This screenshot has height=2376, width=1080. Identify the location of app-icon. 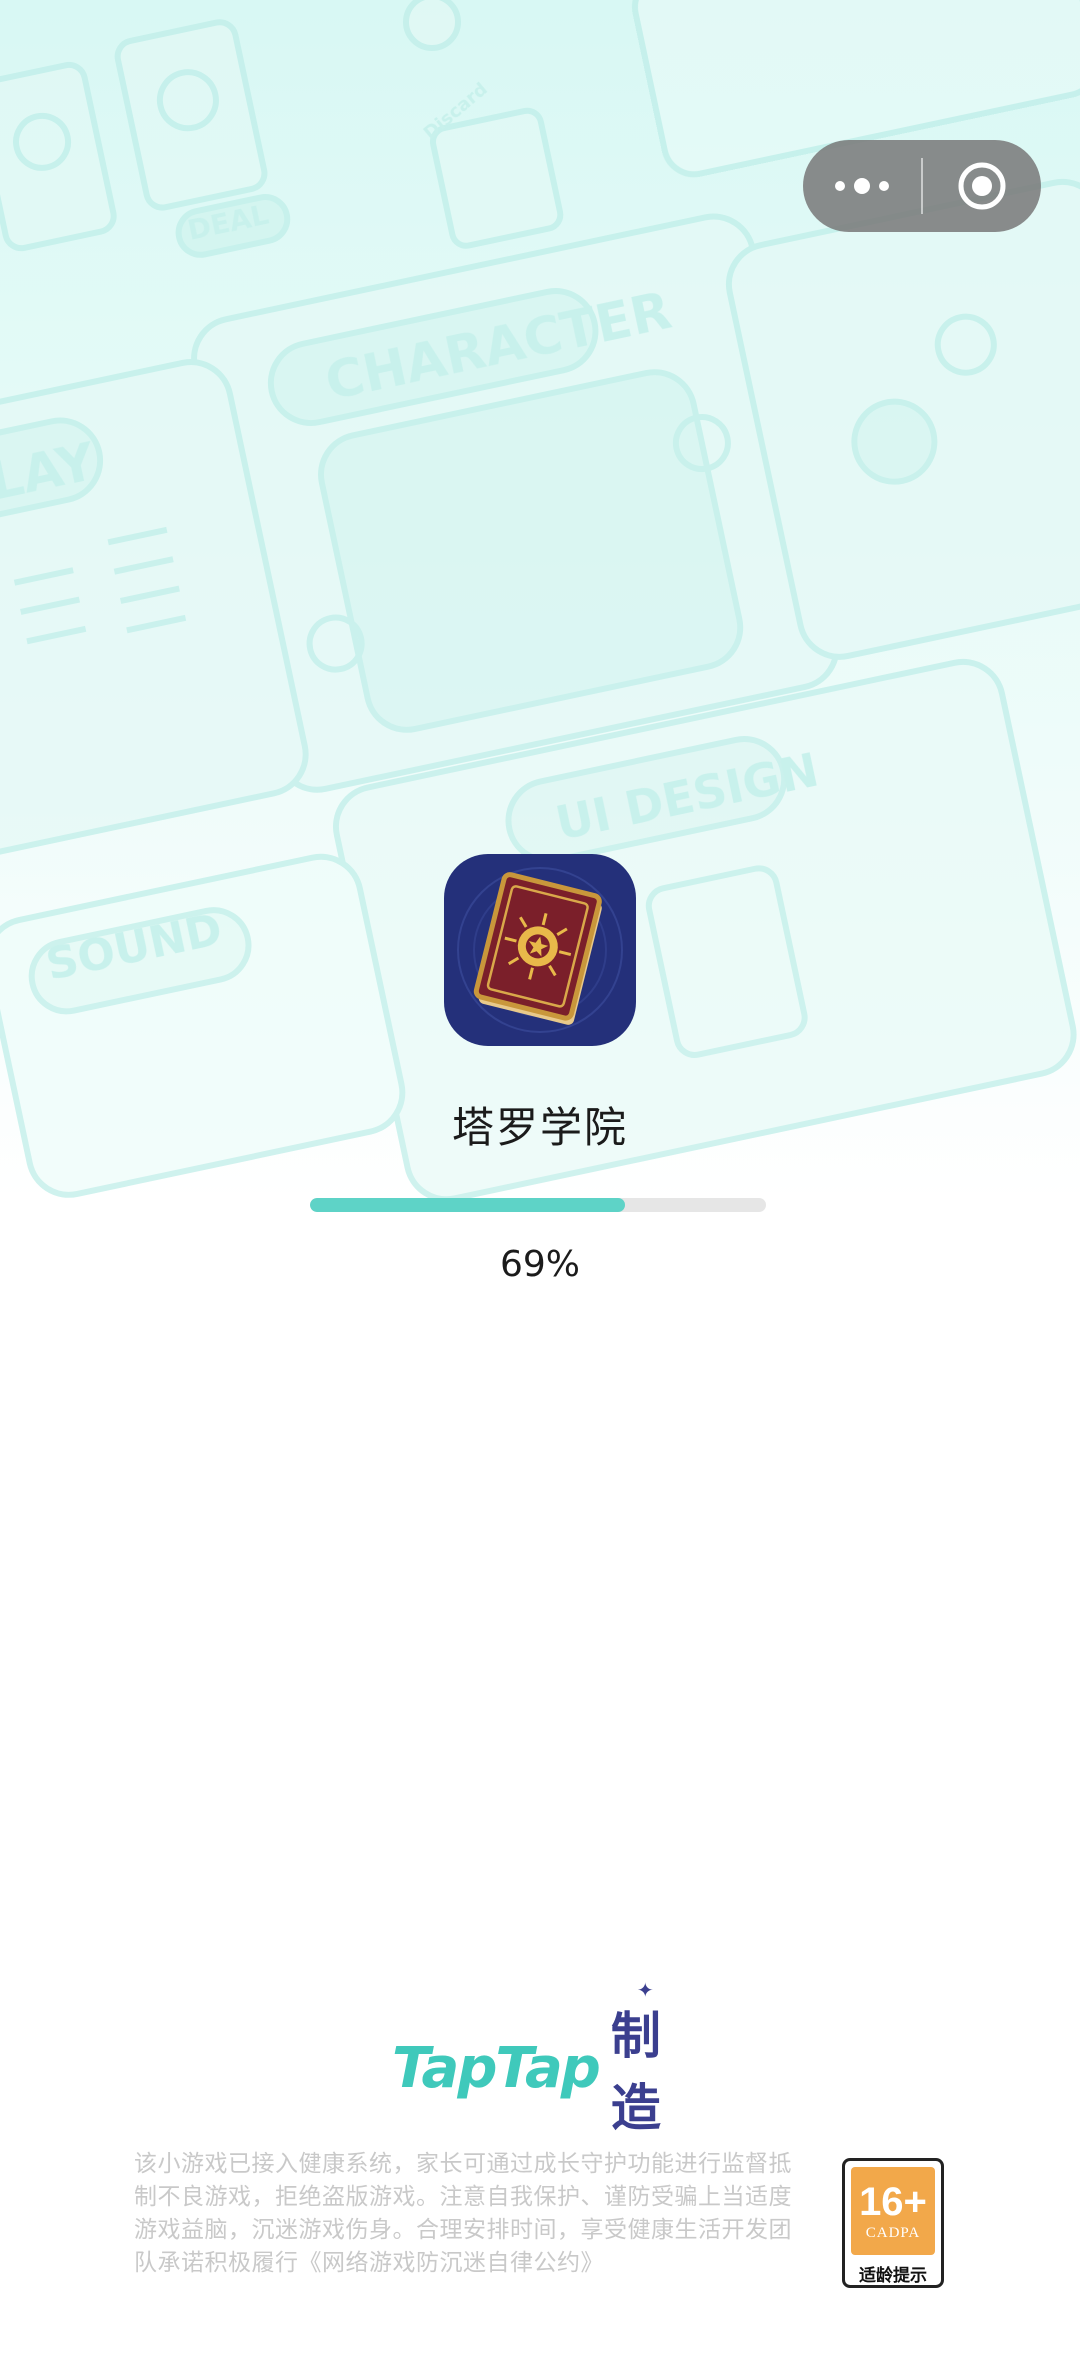
(540, 950).